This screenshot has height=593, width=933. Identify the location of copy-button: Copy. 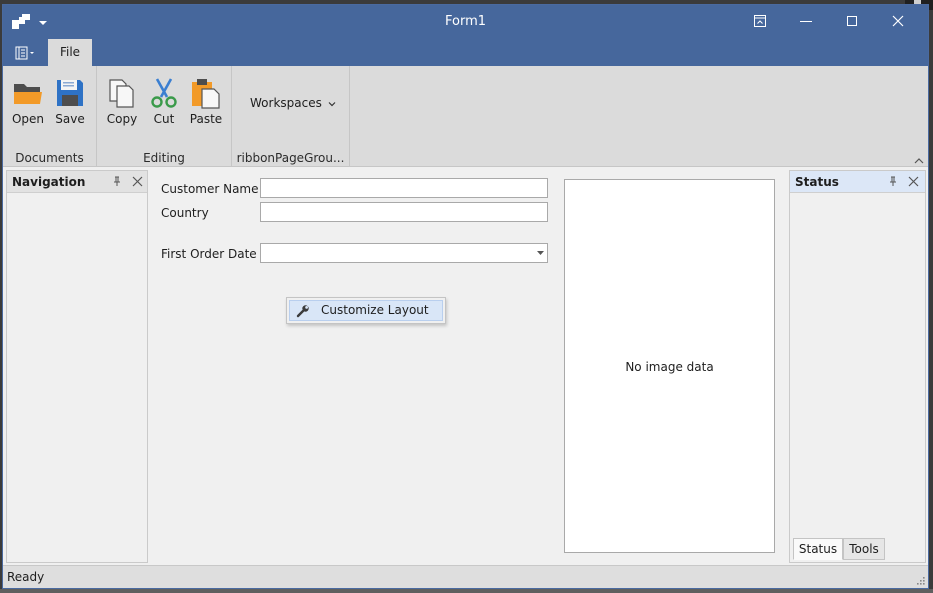
(122, 103).